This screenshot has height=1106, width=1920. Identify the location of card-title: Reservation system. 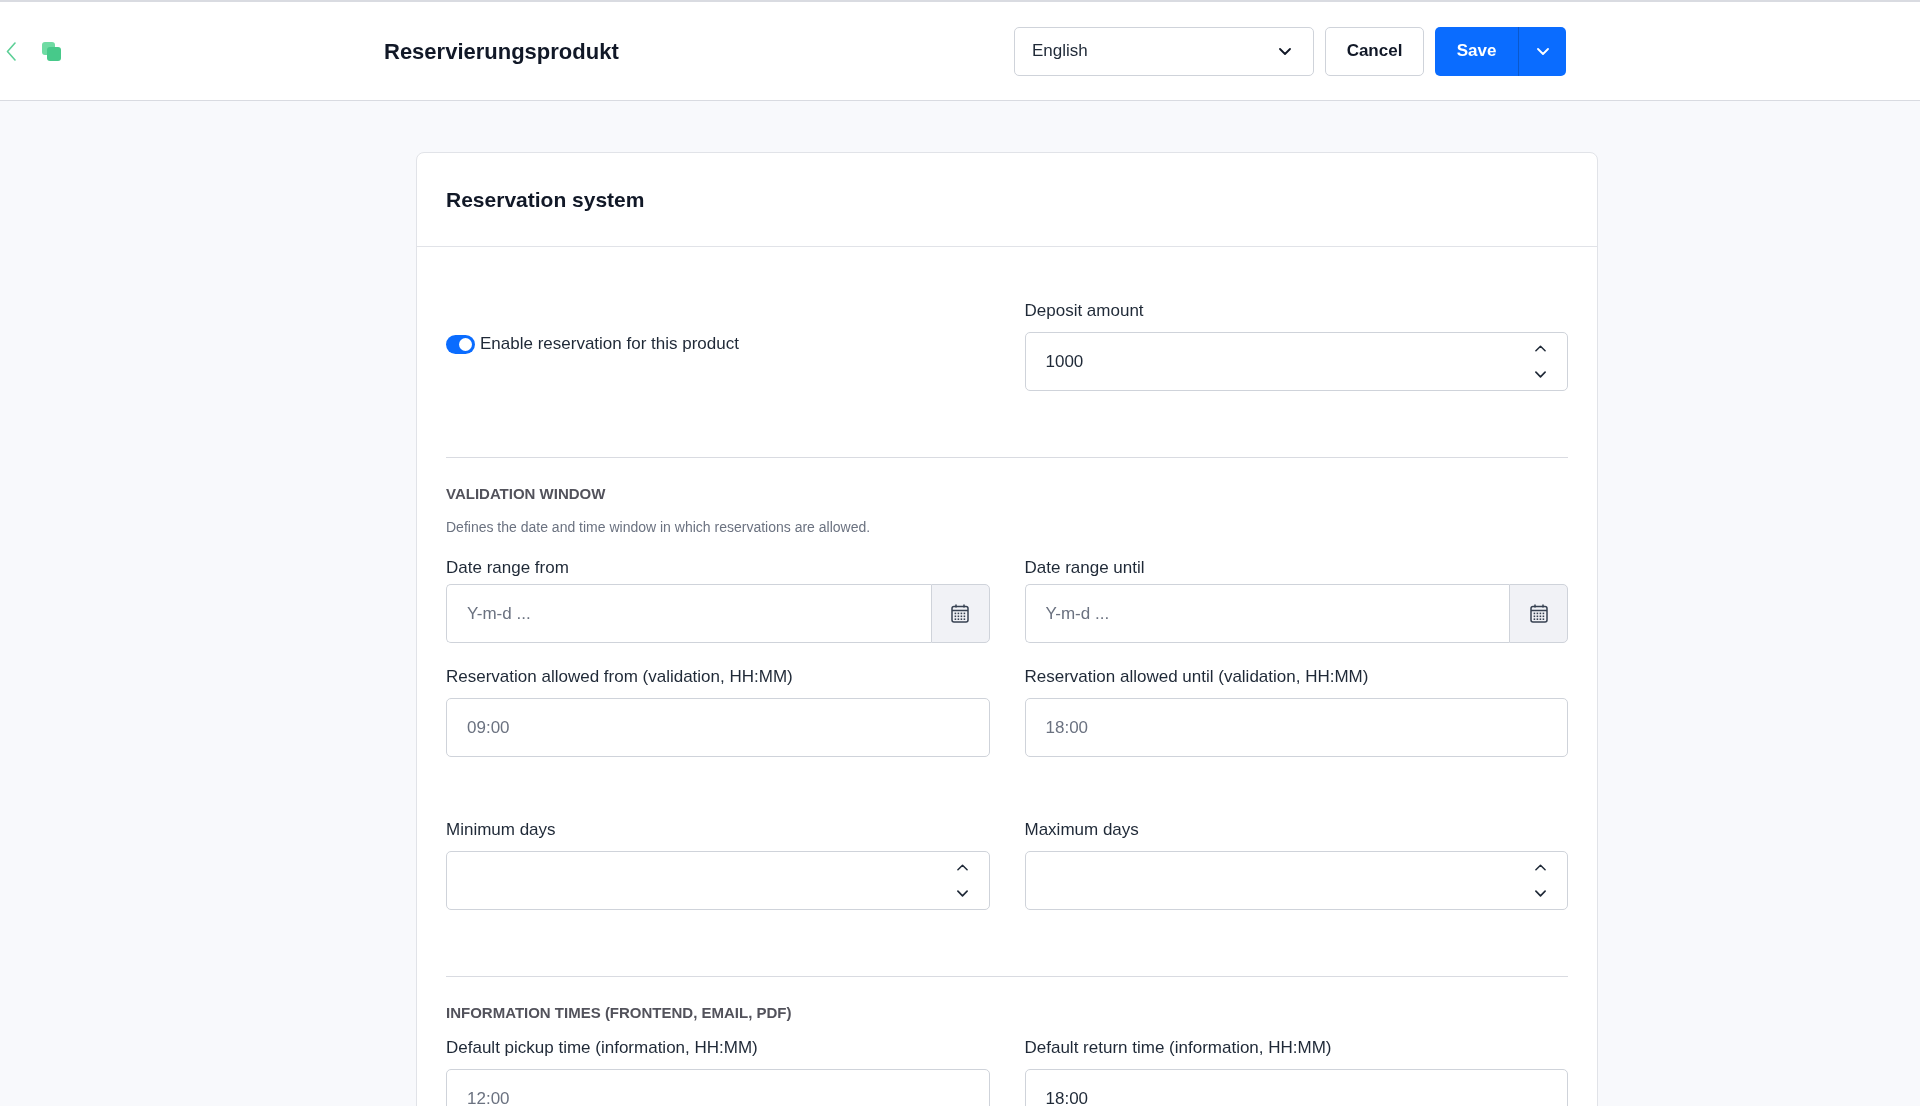
(545, 199).